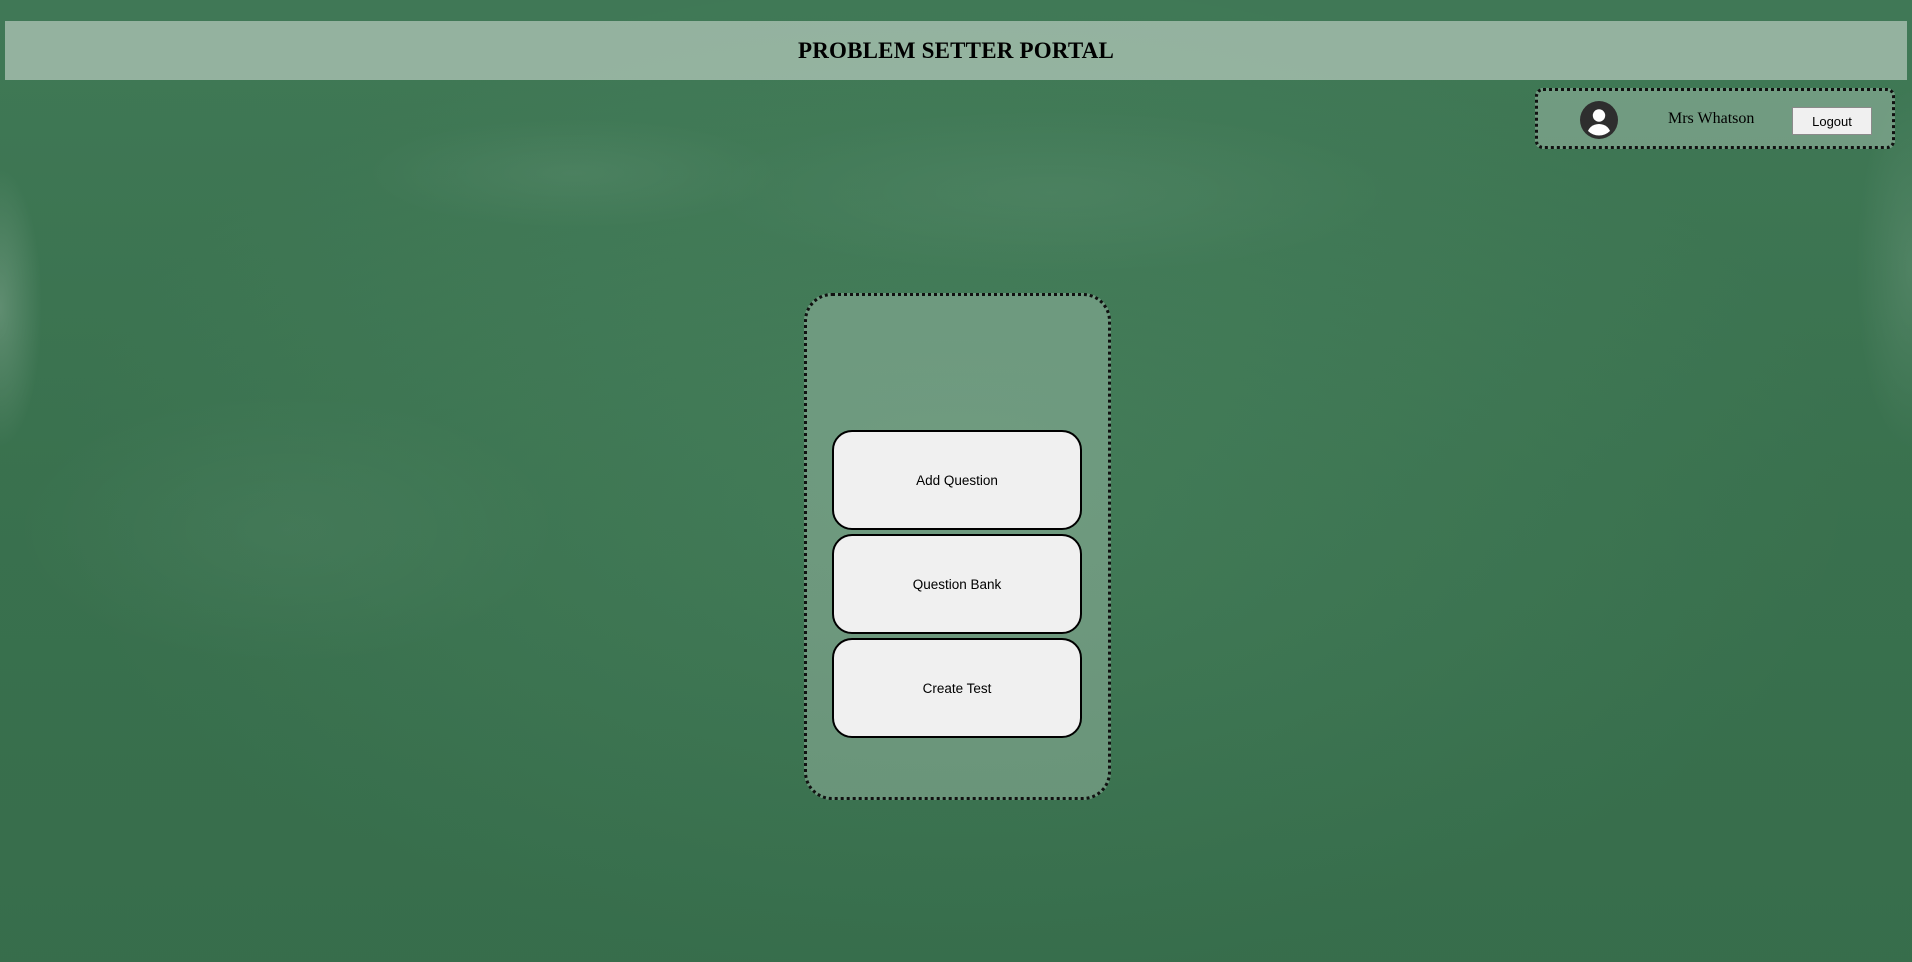  I want to click on user-avatar-icon, so click(1599, 120).